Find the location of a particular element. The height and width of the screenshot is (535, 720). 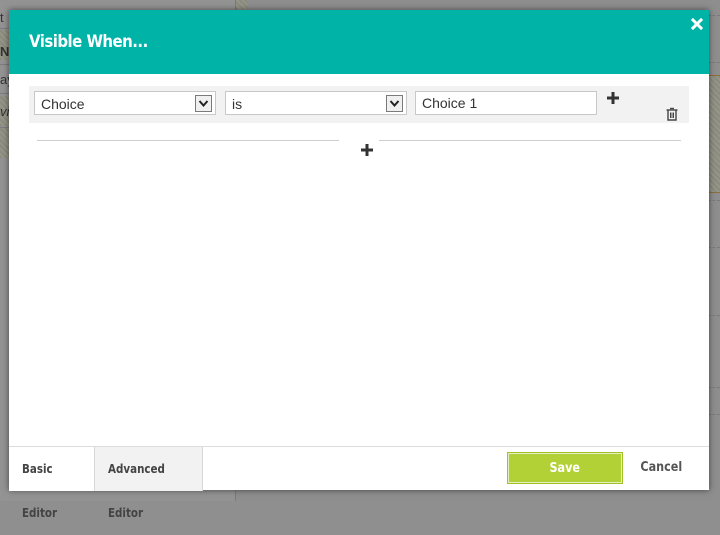

cancel-button-label: Cancel is located at coordinates (661, 467).